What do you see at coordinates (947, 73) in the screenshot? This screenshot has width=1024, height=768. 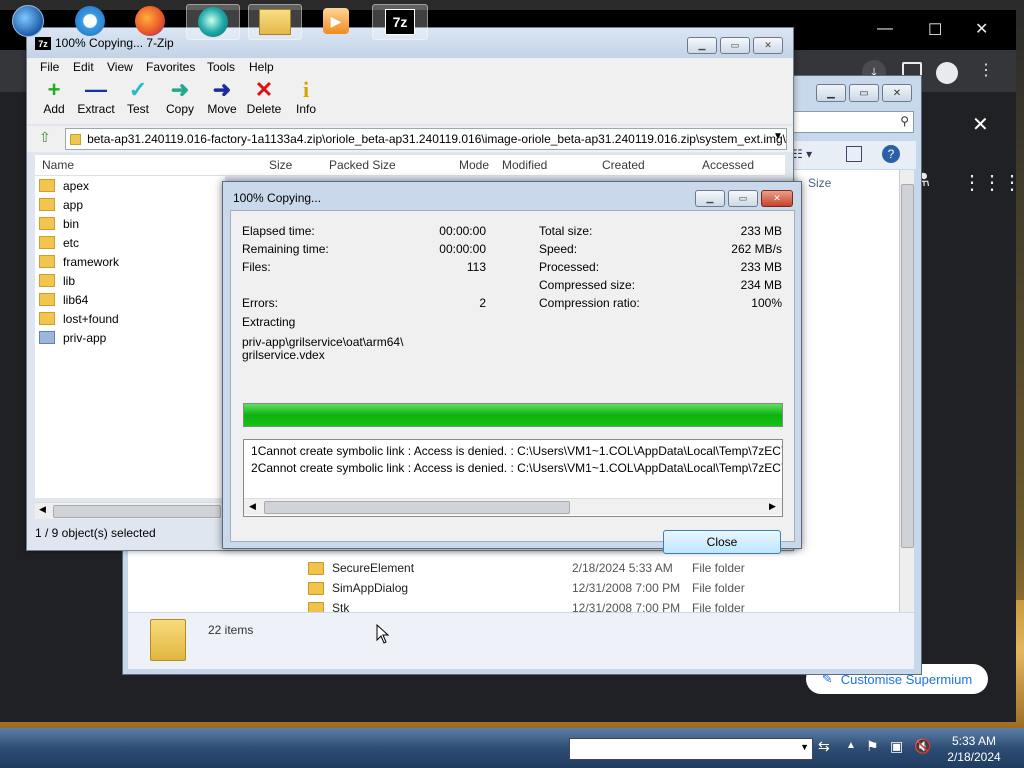 I see `profile-icon` at bounding box center [947, 73].